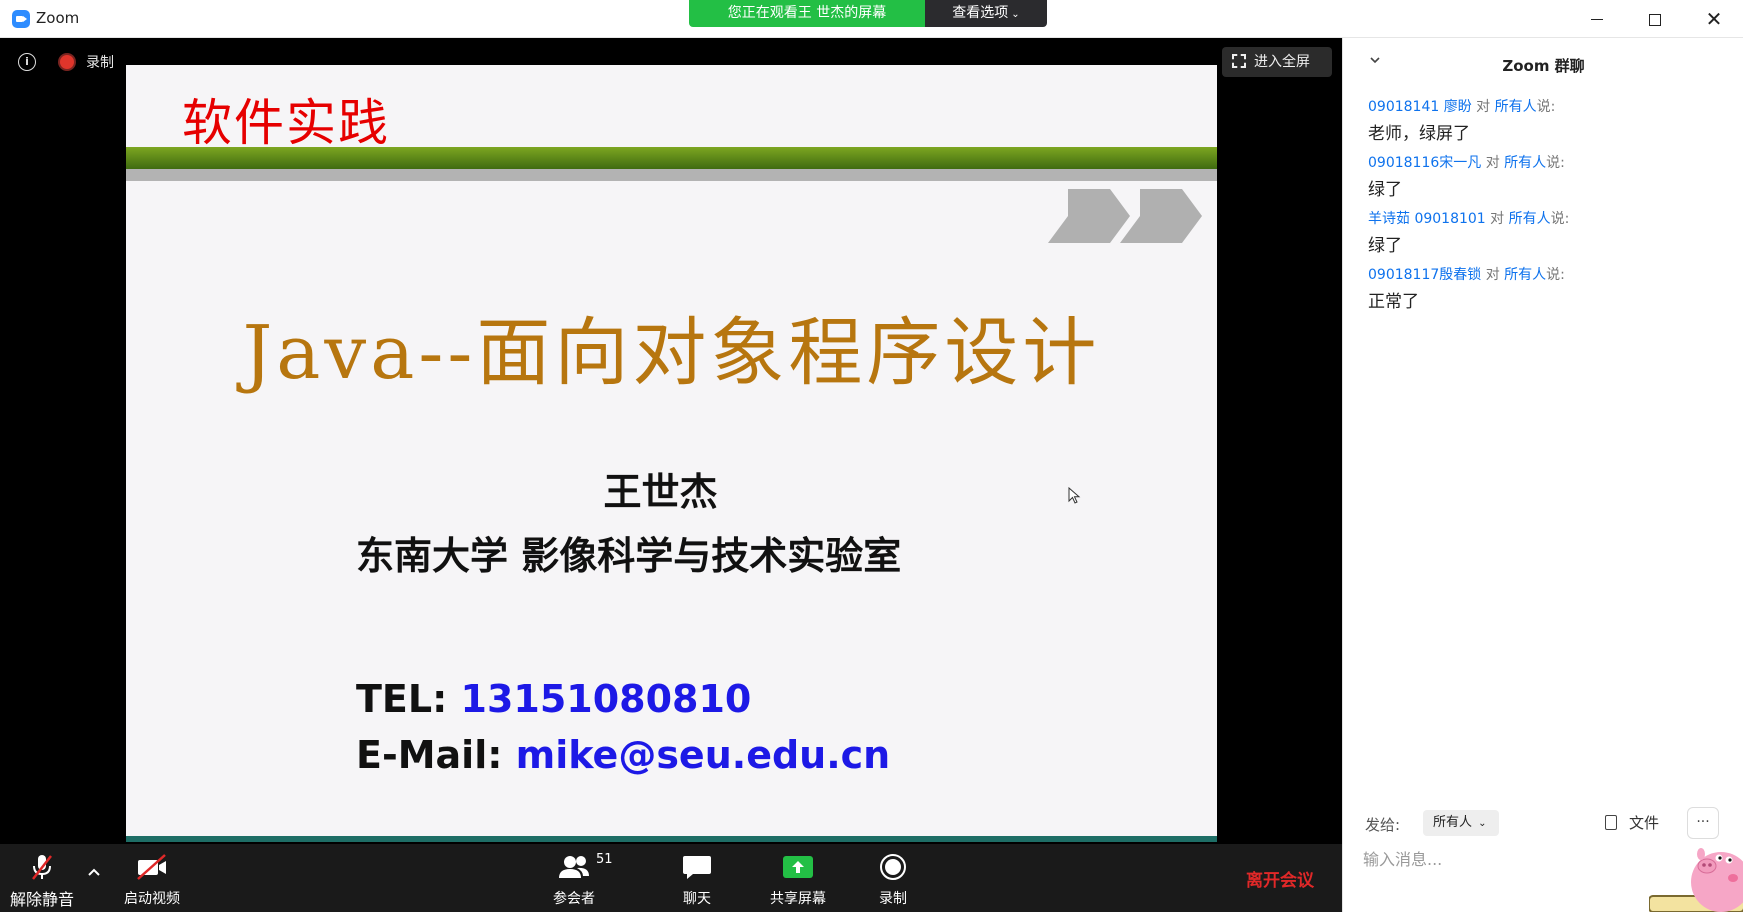 The image size is (1743, 912). I want to click on send-to-value: 所有人, so click(1453, 822).